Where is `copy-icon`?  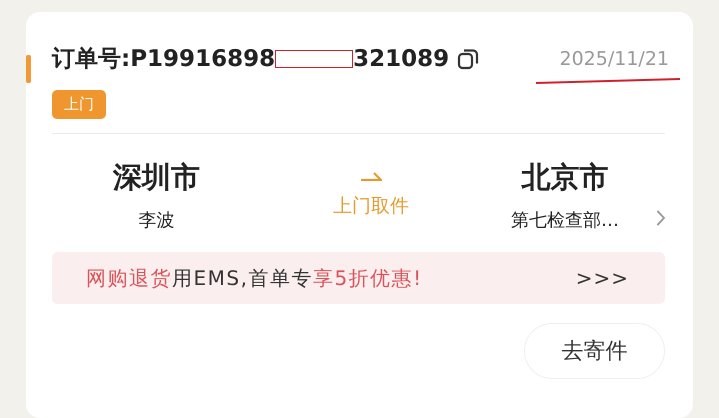
copy-icon is located at coordinates (468, 59).